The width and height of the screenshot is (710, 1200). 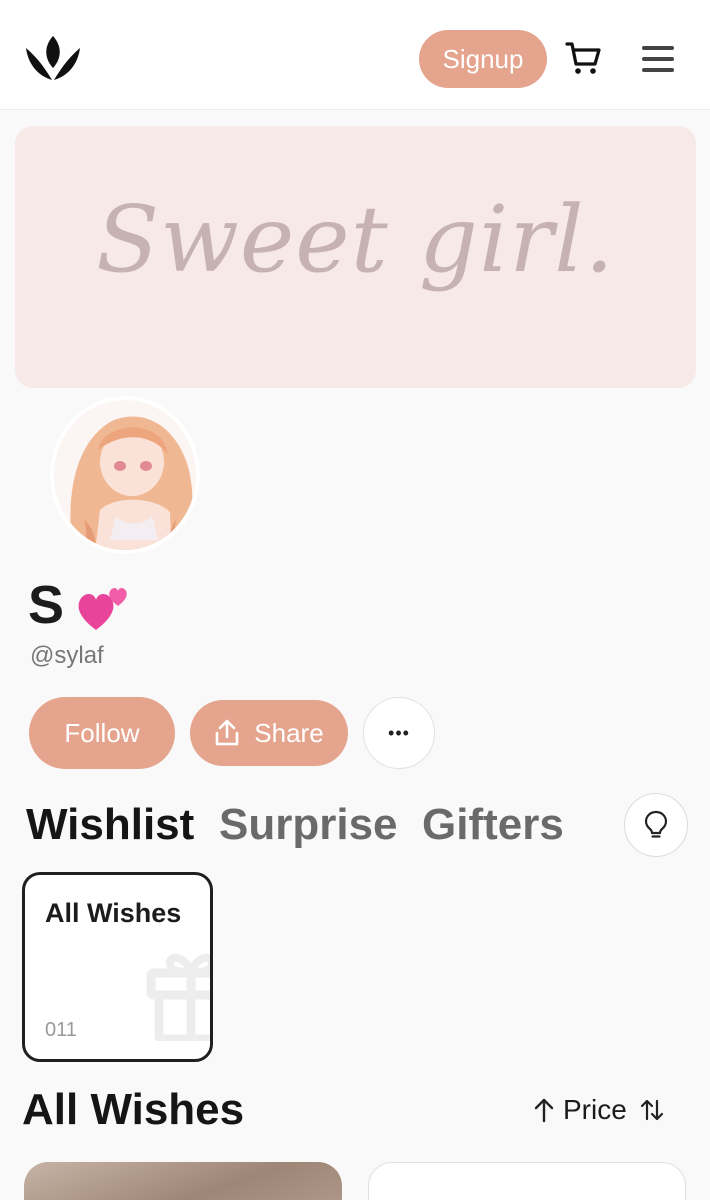 What do you see at coordinates (46, 605) in the screenshot?
I see `profile-name: S` at bounding box center [46, 605].